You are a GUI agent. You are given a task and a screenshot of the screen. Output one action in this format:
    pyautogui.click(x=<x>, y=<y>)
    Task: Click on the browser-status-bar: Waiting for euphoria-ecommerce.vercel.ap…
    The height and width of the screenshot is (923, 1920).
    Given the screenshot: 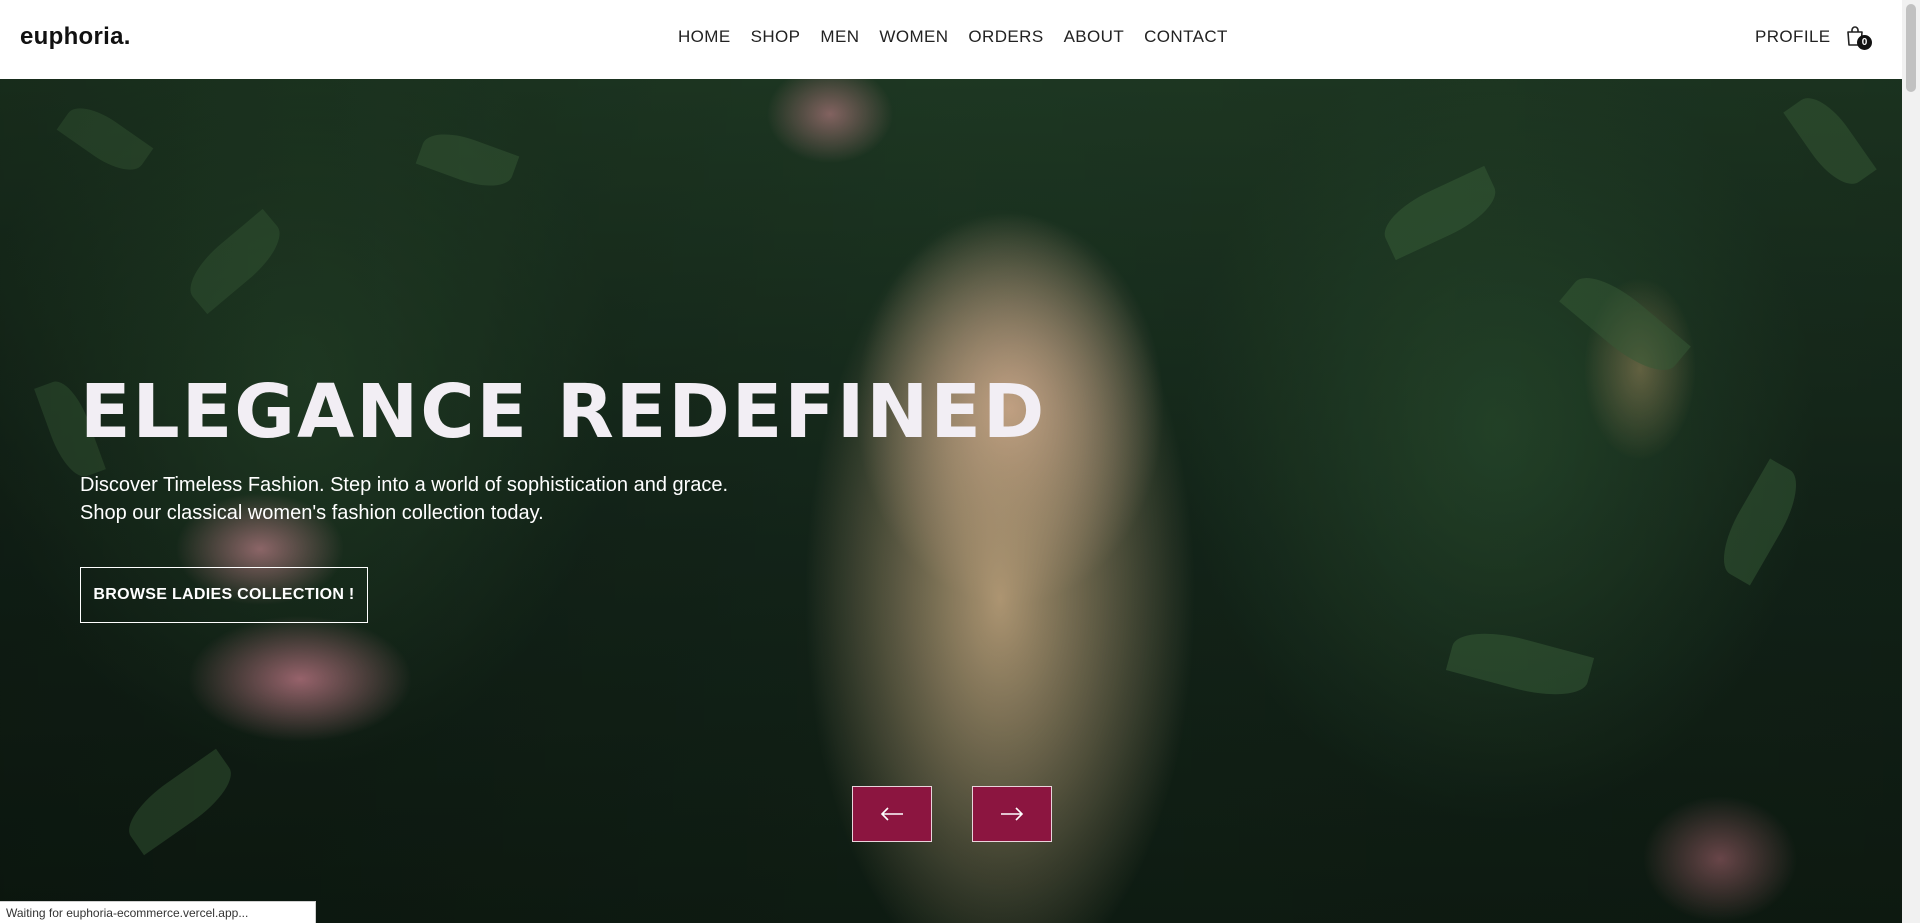 What is the action you would take?
    pyautogui.click(x=158, y=912)
    